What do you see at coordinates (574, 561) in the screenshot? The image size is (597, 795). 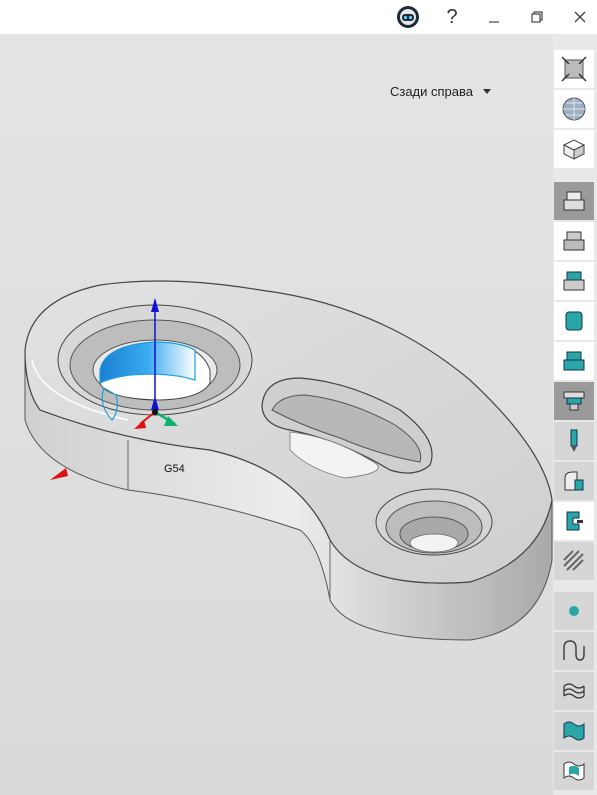 I see `pattern-icon` at bounding box center [574, 561].